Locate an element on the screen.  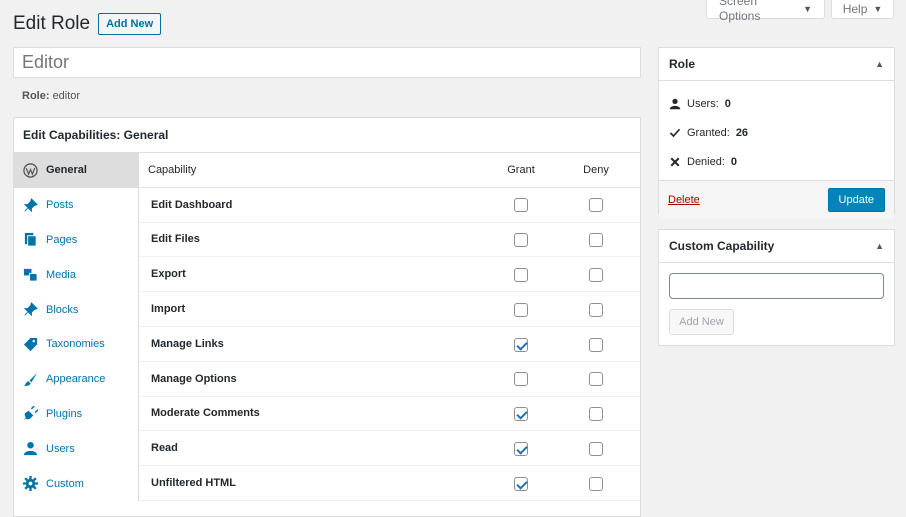
sidebar-item-taxonomies: Taxonomies is located at coordinates (76, 344).